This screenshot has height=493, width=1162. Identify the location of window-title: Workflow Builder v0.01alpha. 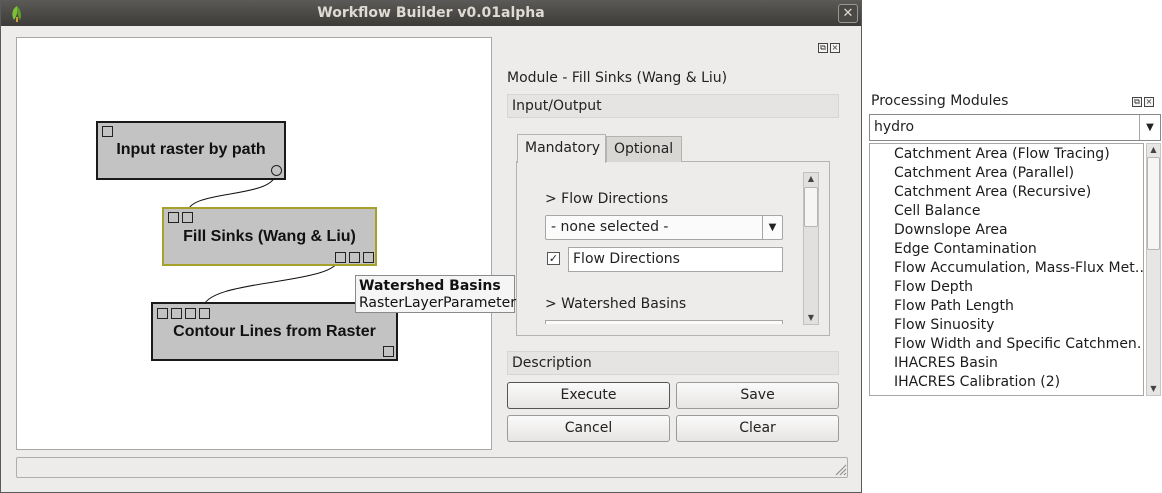
(431, 13).